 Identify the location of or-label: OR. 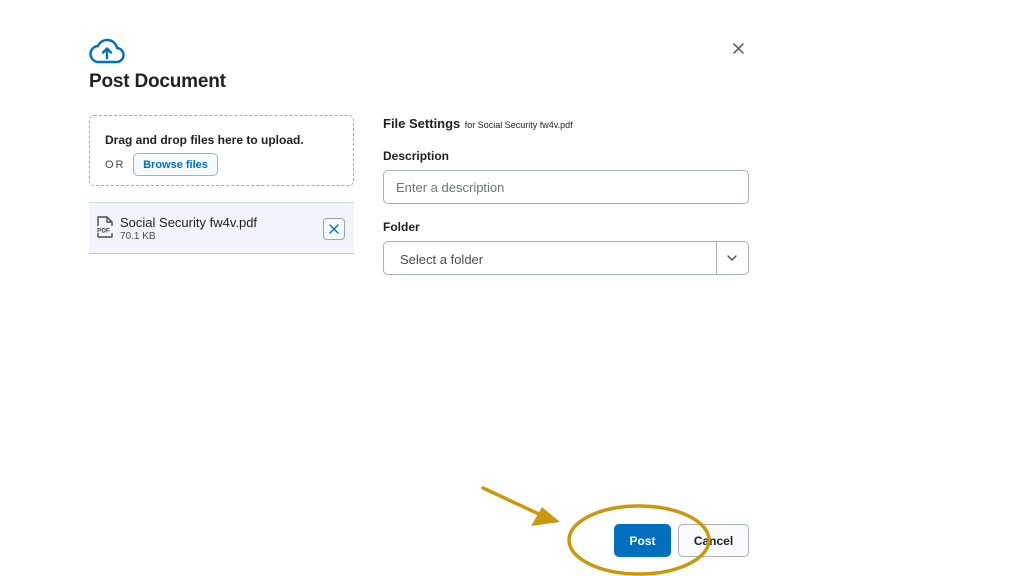
(115, 165).